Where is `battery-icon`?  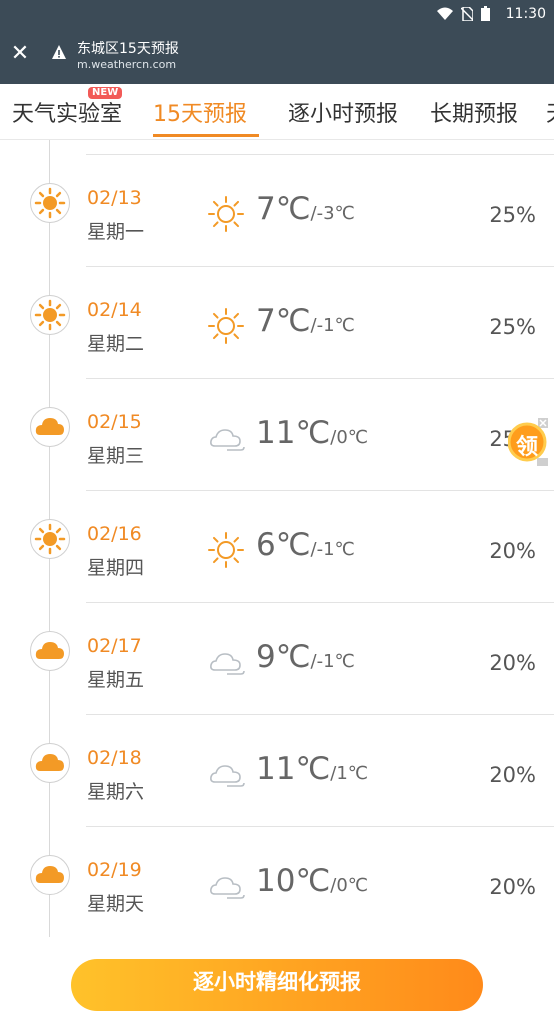 battery-icon is located at coordinates (485, 13).